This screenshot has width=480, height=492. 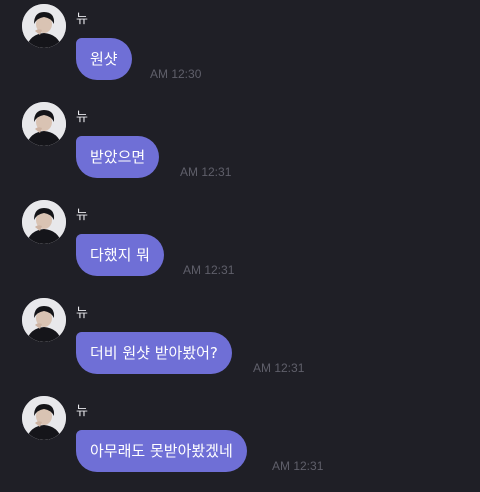 What do you see at coordinates (176, 74) in the screenshot?
I see `message-timestamp: AM 12:30` at bounding box center [176, 74].